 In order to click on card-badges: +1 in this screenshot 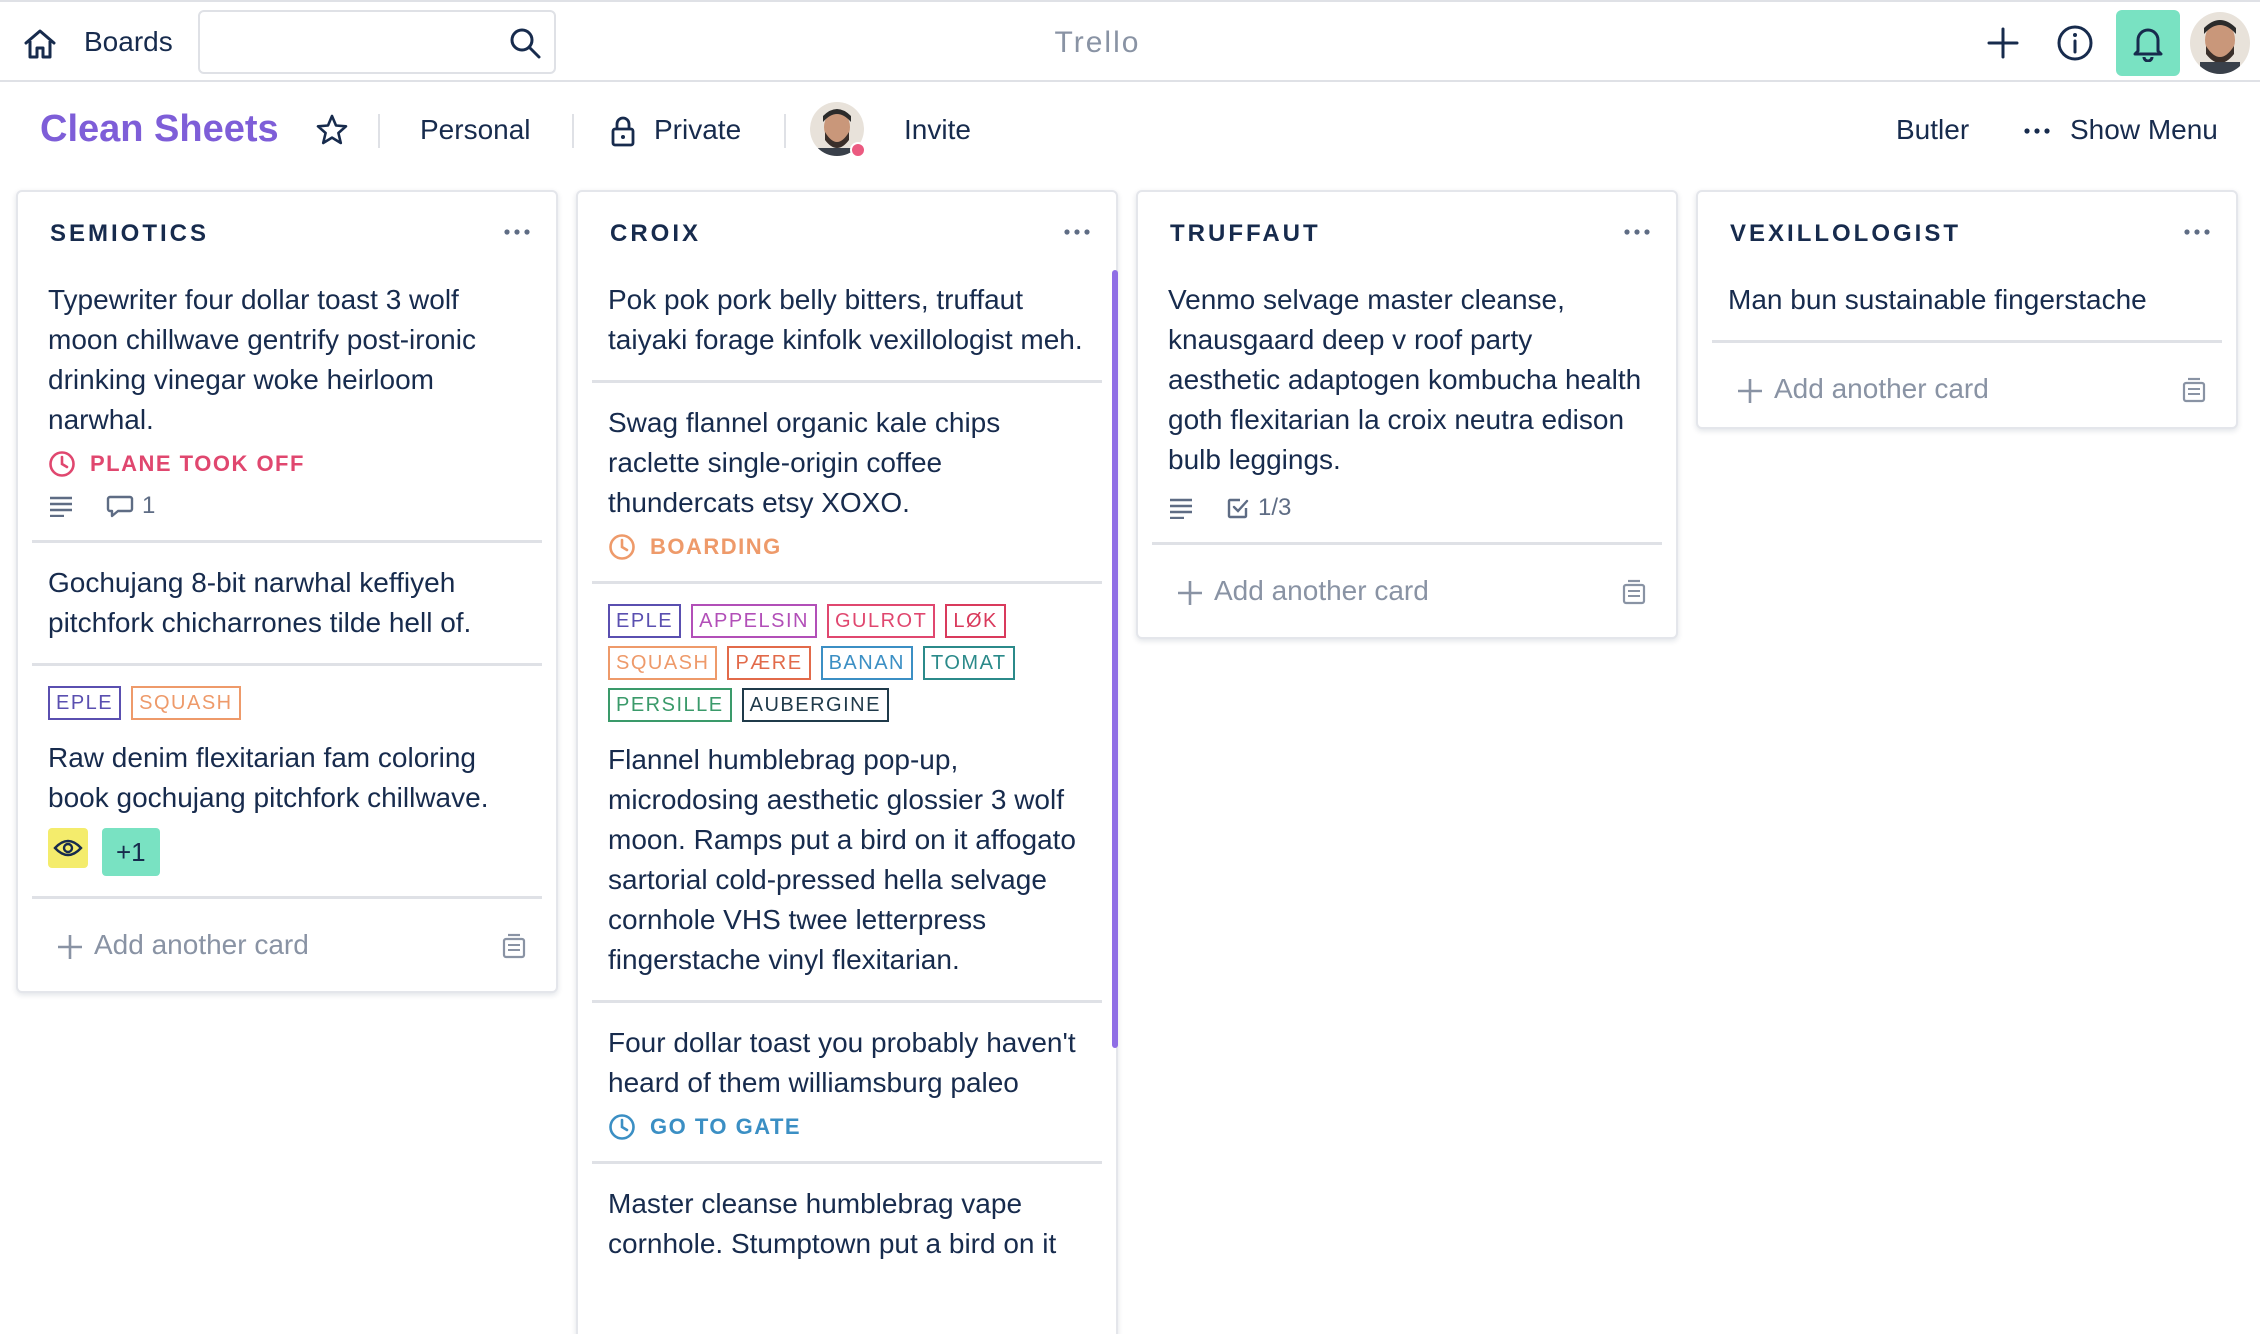, I will do `click(287, 852)`.